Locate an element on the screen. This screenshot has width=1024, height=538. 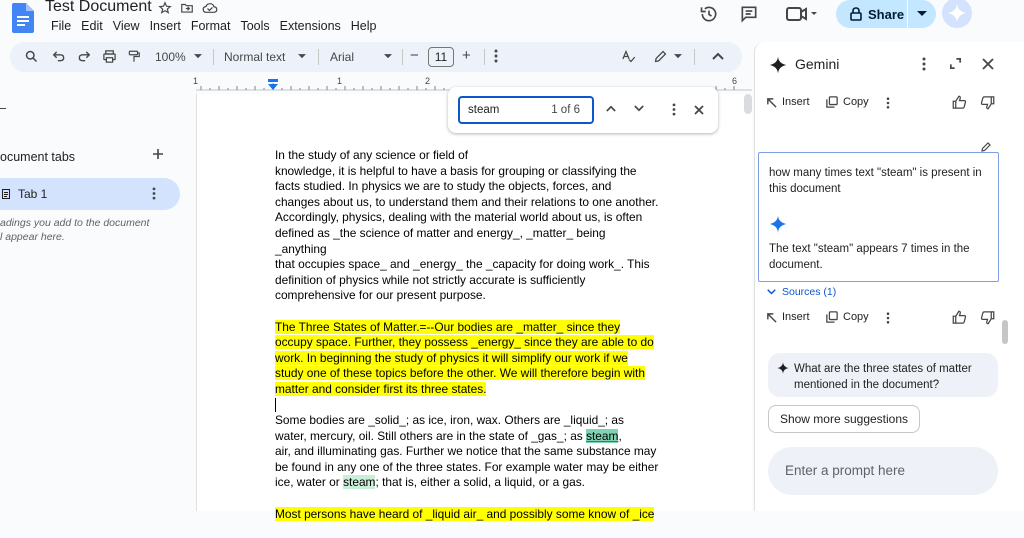
show-more-suggestions-button: Show more suggestions is located at coordinates (844, 419).